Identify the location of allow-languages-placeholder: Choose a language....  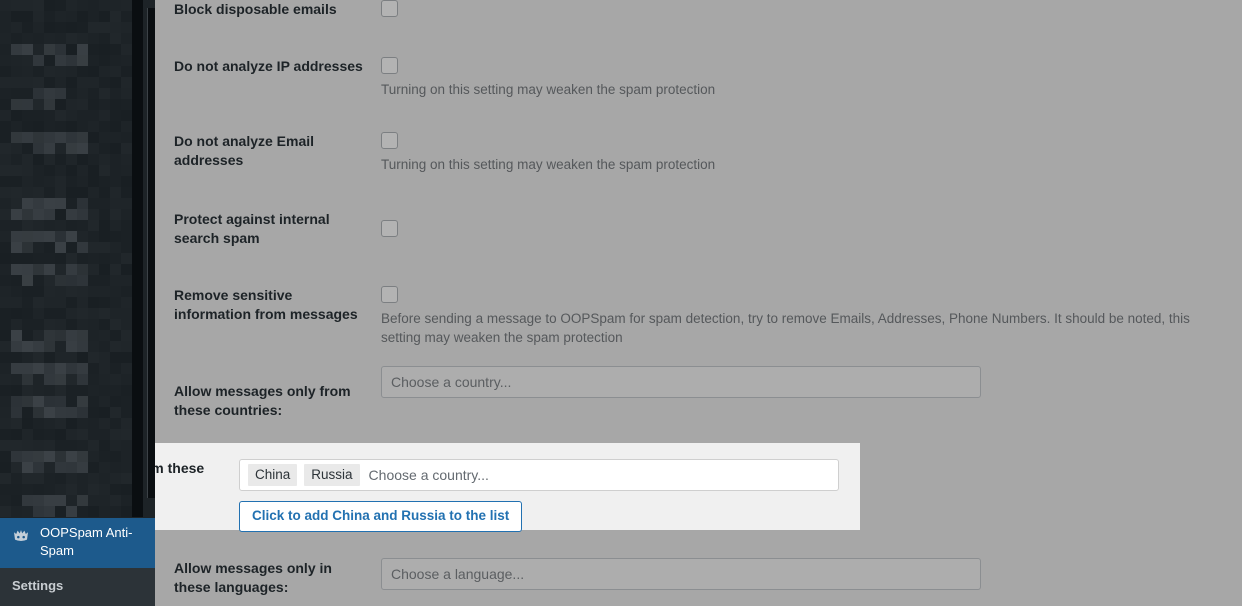
(458, 574).